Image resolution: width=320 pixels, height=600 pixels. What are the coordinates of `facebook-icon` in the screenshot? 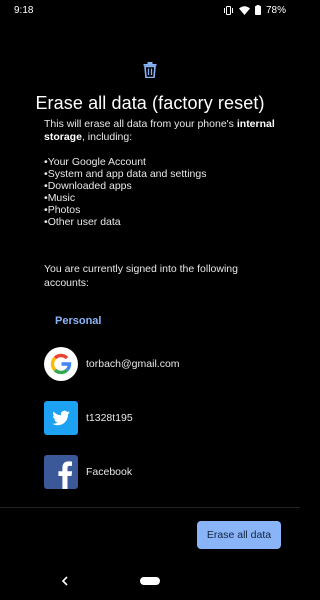 It's located at (61, 472).